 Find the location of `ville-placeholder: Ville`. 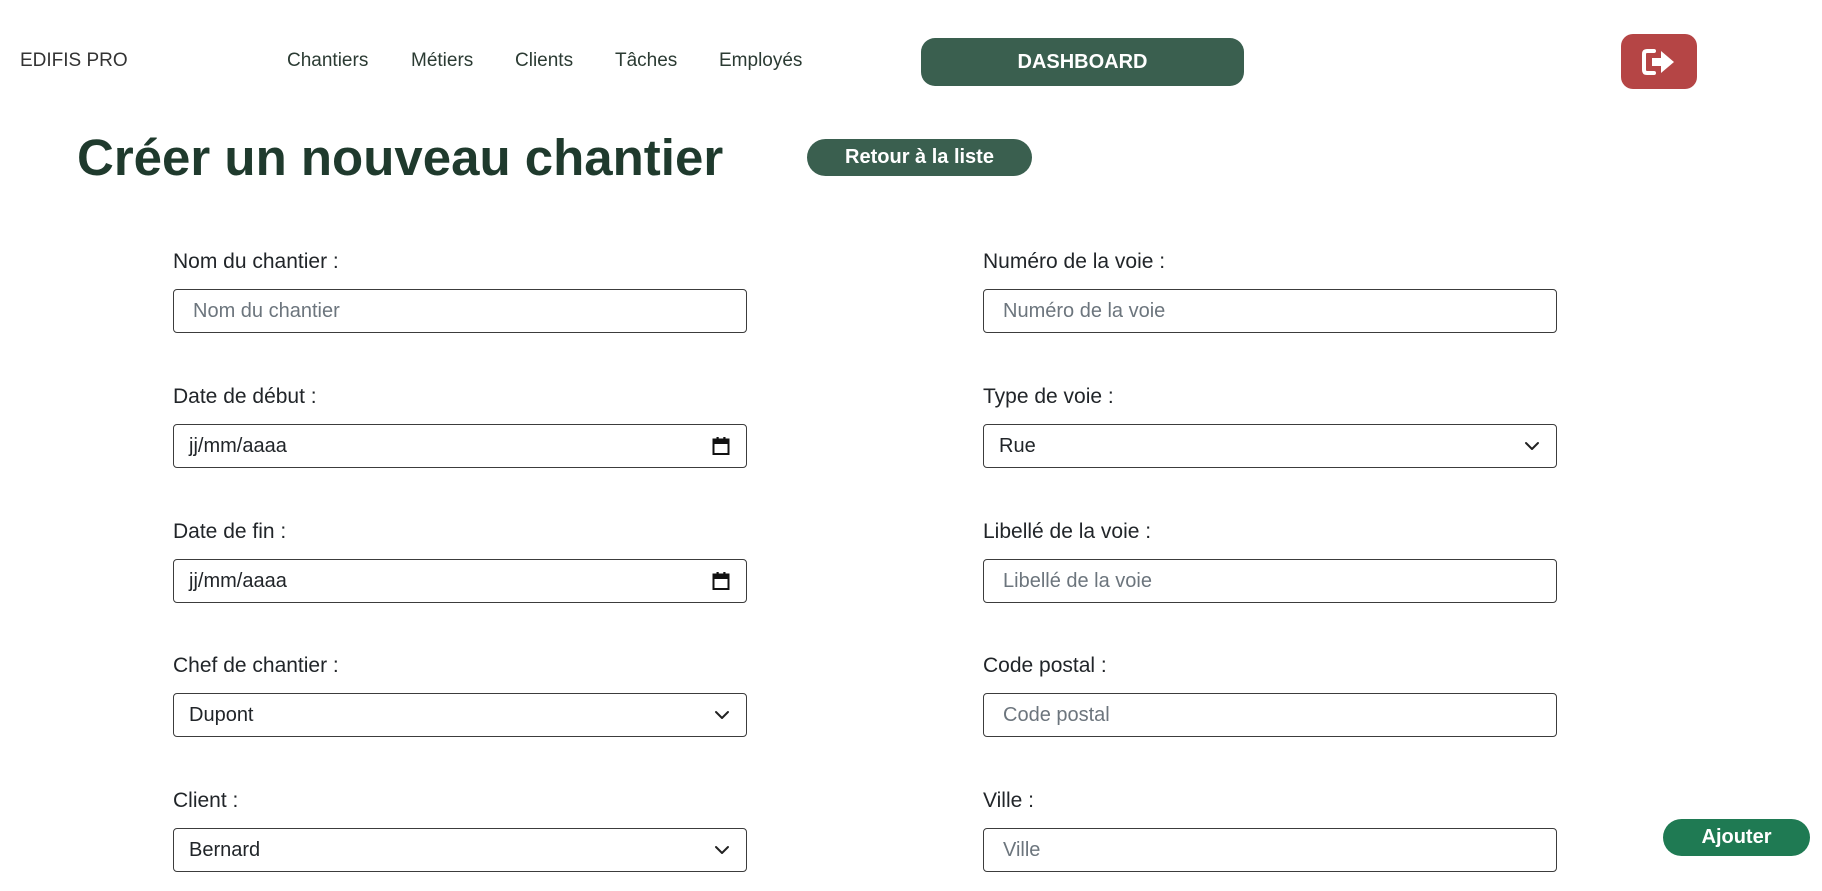

ville-placeholder: Ville is located at coordinates (1022, 849).